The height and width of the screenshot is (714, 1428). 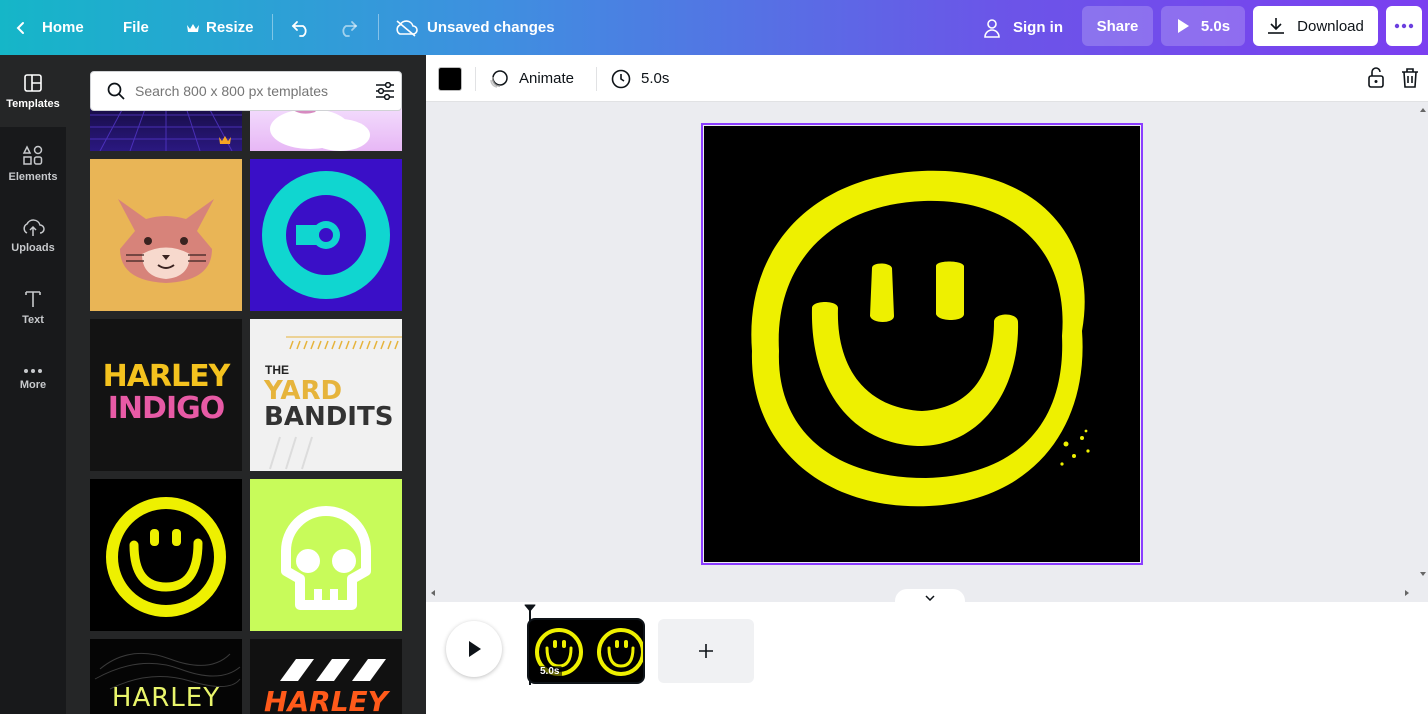 I want to click on add-page-button, so click(x=706, y=651).